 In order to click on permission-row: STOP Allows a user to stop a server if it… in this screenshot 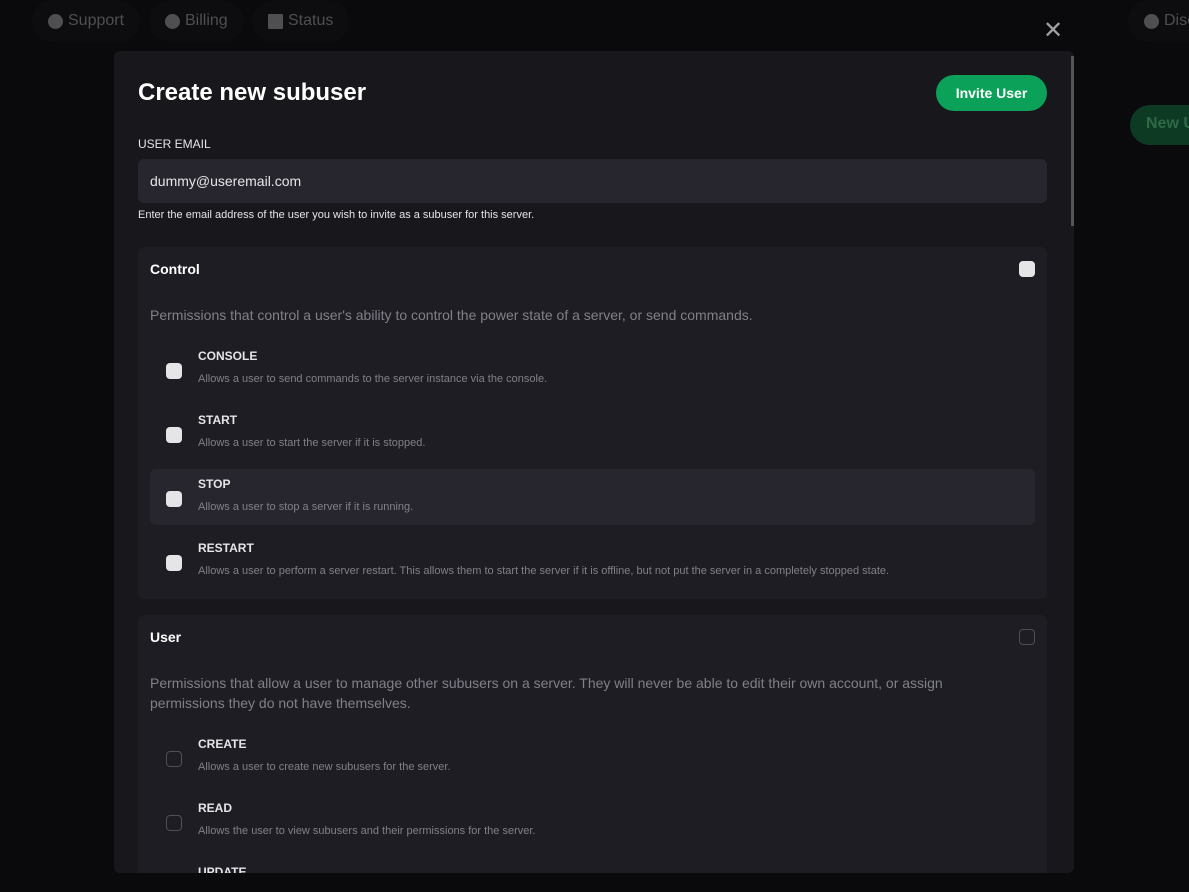, I will do `click(592, 497)`.